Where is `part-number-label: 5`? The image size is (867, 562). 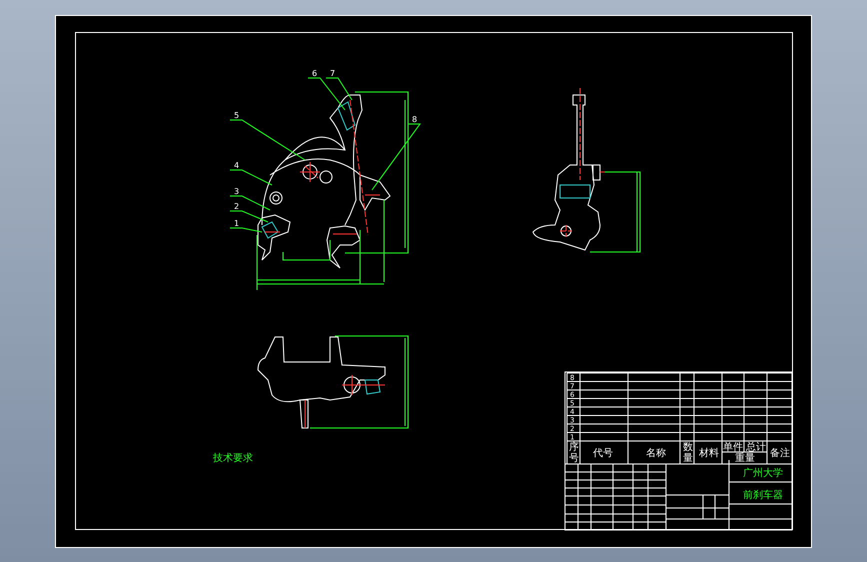 part-number-label: 5 is located at coordinates (237, 115).